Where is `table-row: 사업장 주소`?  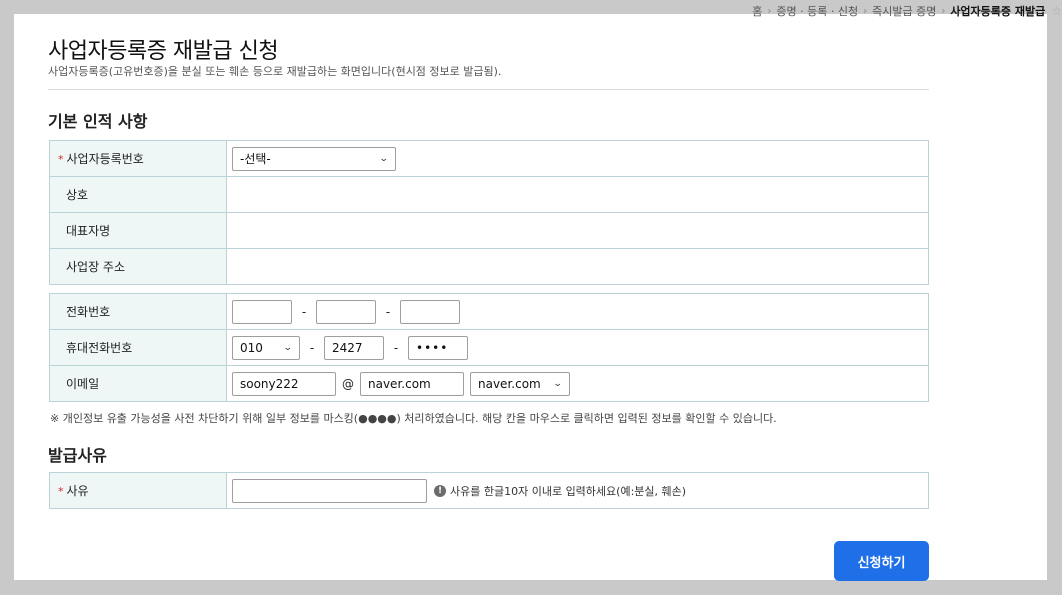 table-row: 사업장 주소 is located at coordinates (489, 266).